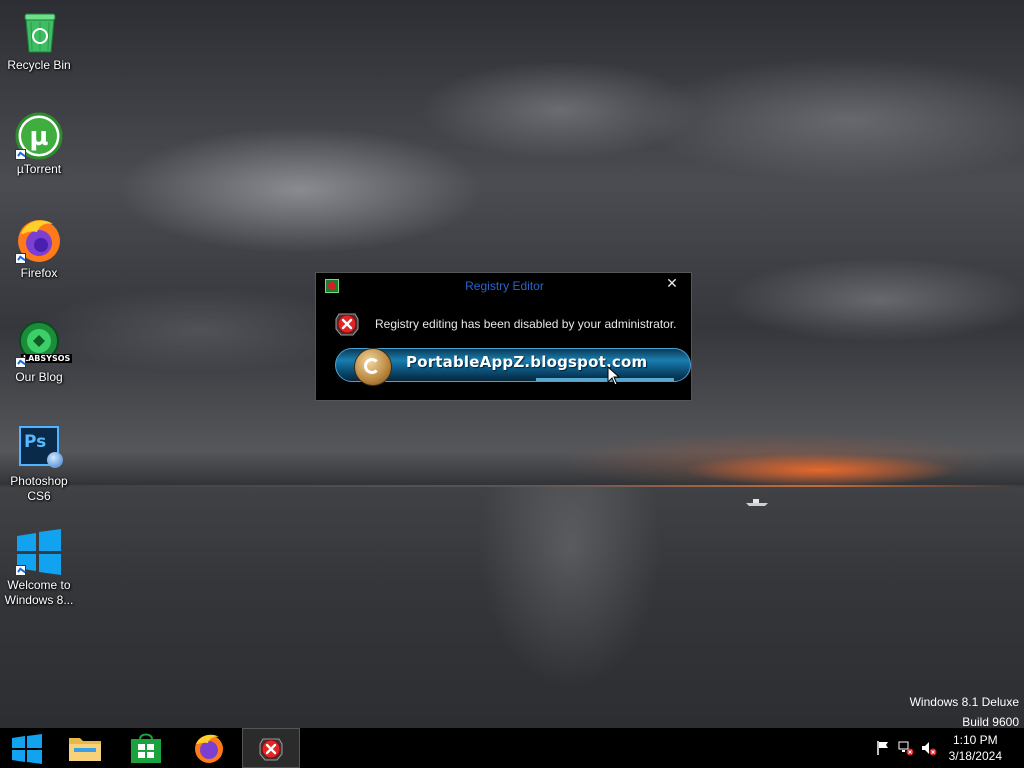 The image size is (1024, 768). What do you see at coordinates (975, 748) in the screenshot?
I see `taskbar-clock: 1:10 PM 3/18/2024` at bounding box center [975, 748].